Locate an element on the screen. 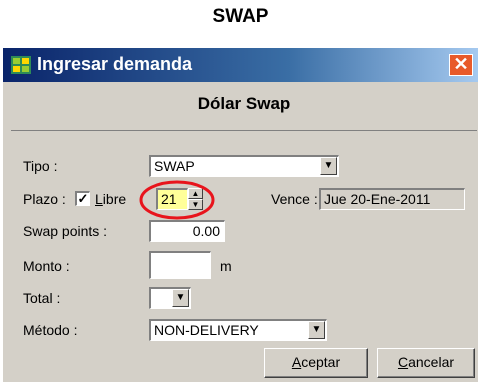 Image resolution: width=481 pixels, height=382 pixels. close-icon: ✕ is located at coordinates (461, 65).